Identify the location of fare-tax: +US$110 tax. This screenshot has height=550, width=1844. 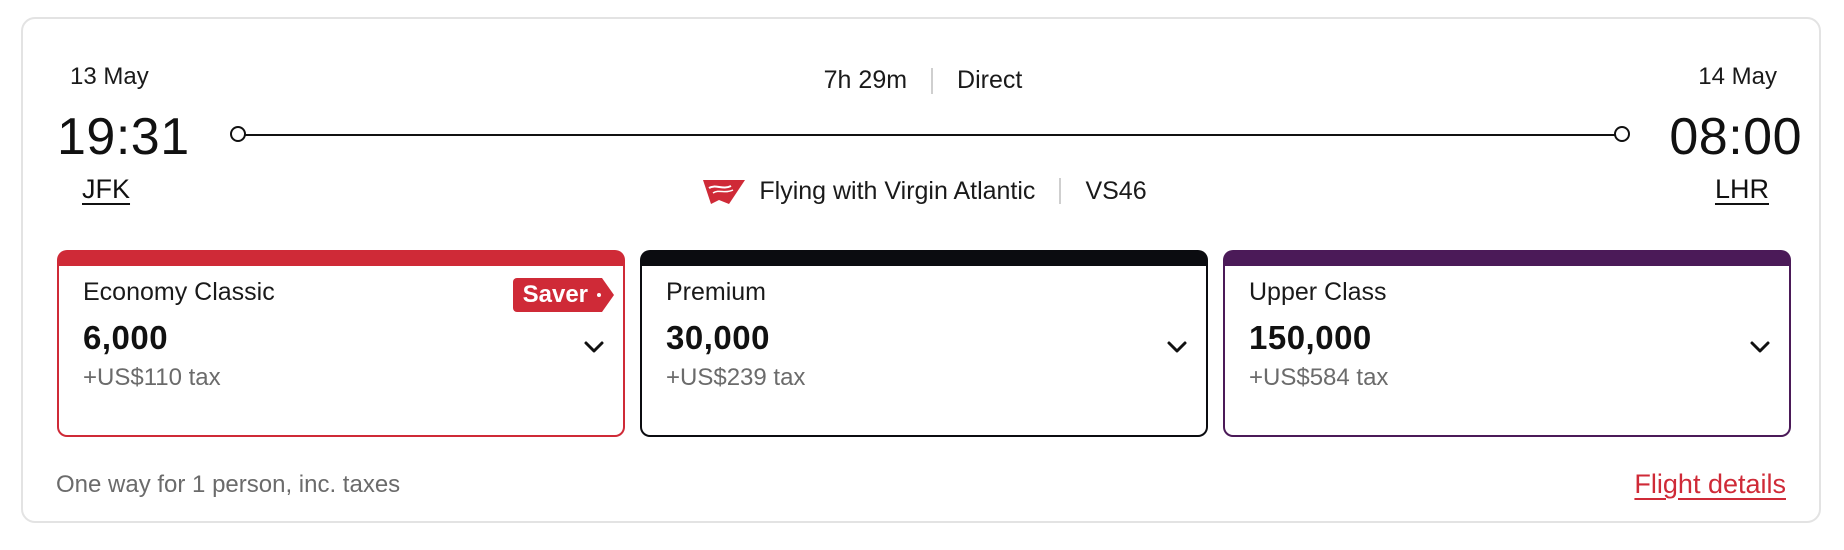
(152, 377).